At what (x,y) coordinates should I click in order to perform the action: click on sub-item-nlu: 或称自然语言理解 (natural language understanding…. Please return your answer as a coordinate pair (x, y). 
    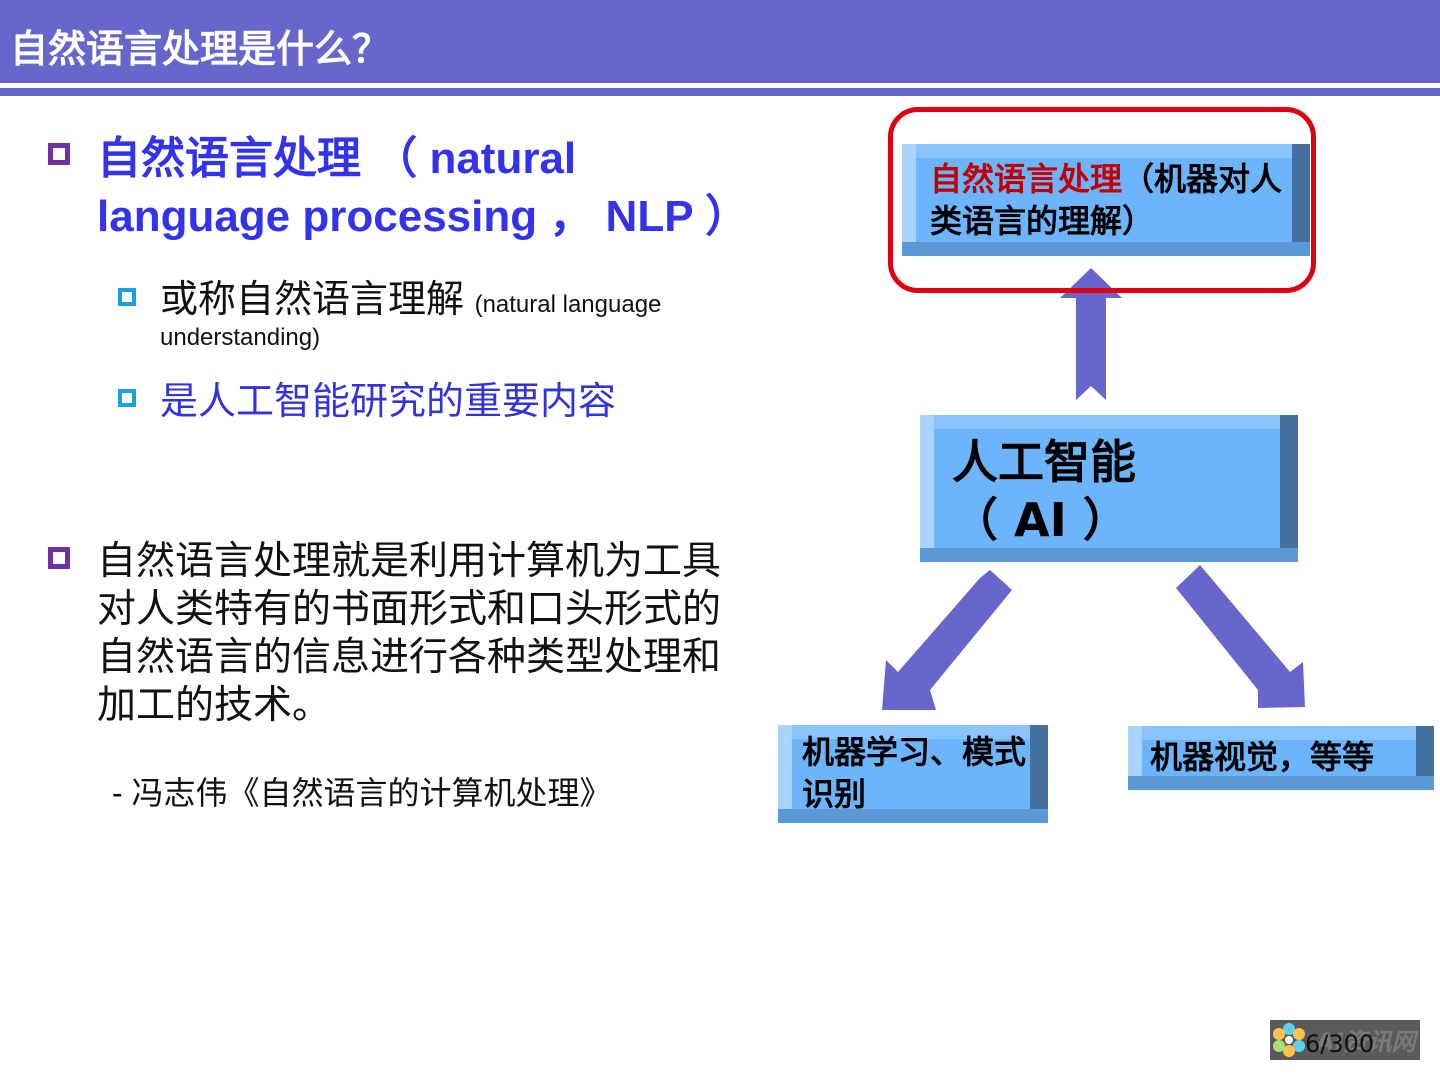
    Looking at the image, I should click on (450, 315).